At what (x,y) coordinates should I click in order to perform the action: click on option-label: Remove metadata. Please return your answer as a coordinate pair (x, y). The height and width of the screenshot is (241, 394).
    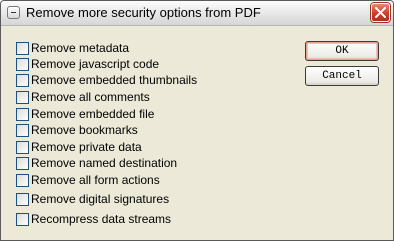
    Looking at the image, I should click on (80, 48).